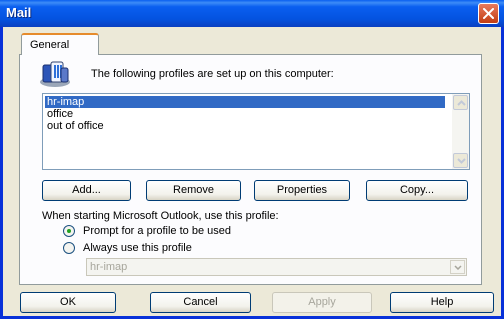  I want to click on tab-general-label: General, so click(50, 45).